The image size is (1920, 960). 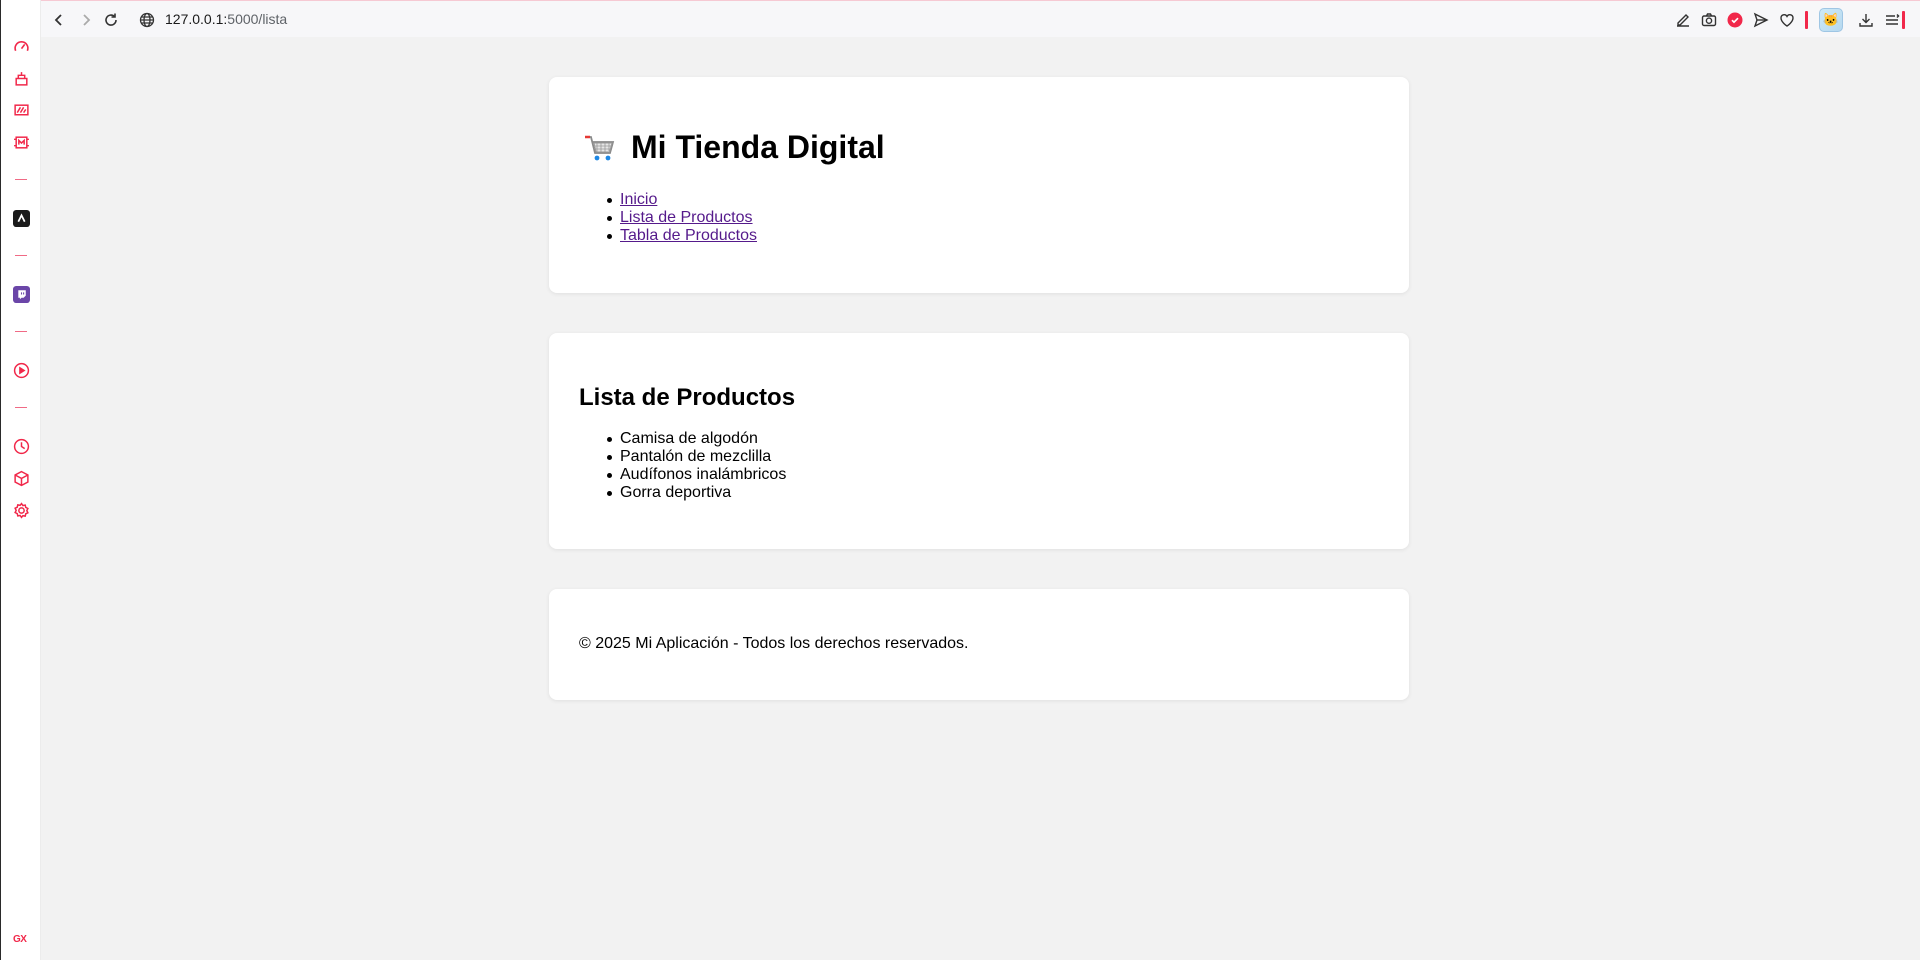 I want to click on page-title: Mi Tienda Digital, so click(x=734, y=147).